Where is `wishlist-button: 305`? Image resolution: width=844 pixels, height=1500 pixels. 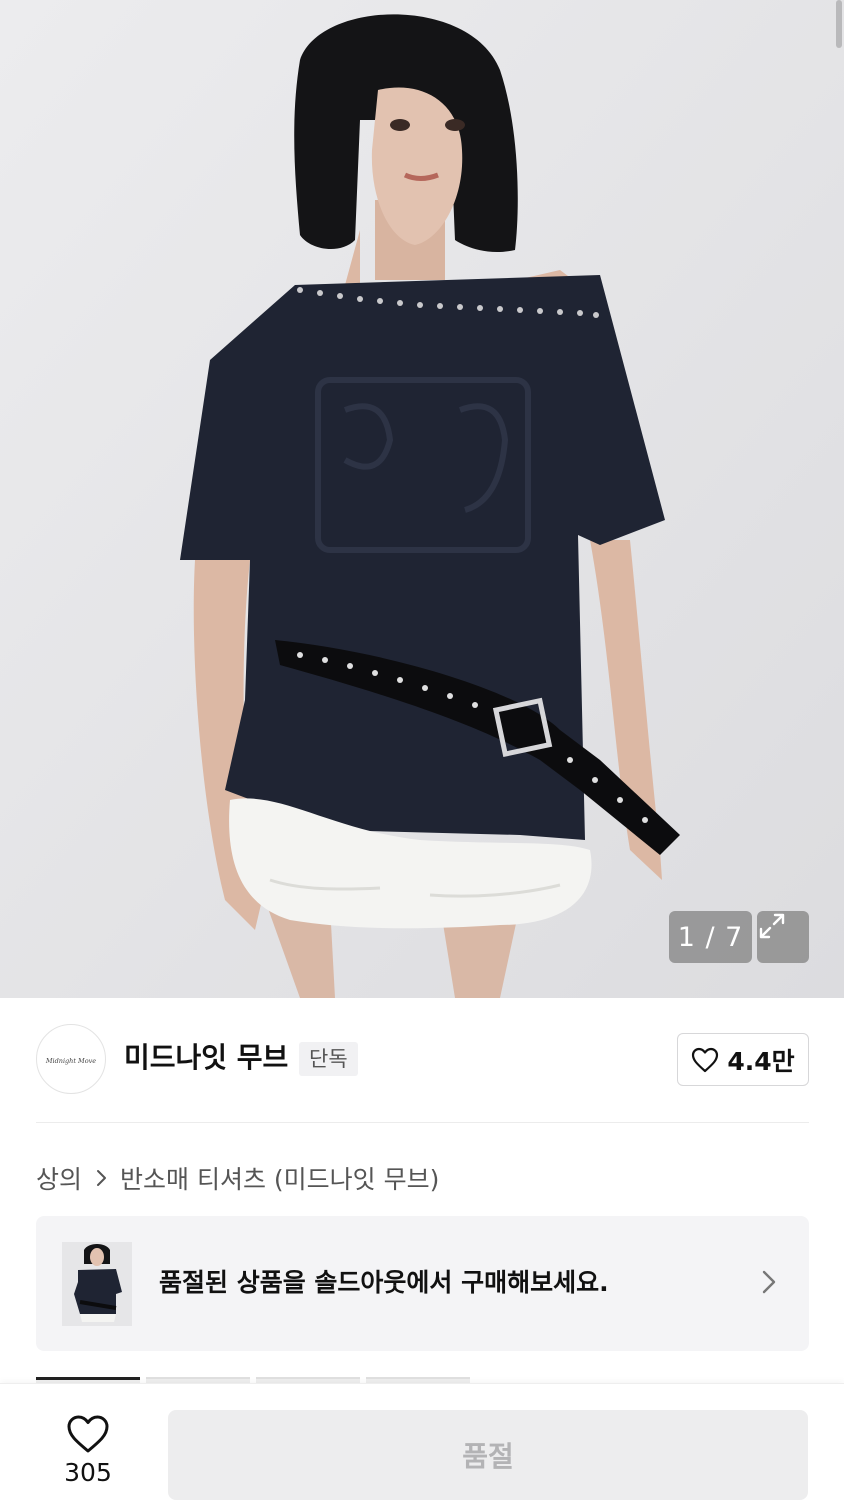 wishlist-button: 305 is located at coordinates (88, 1454).